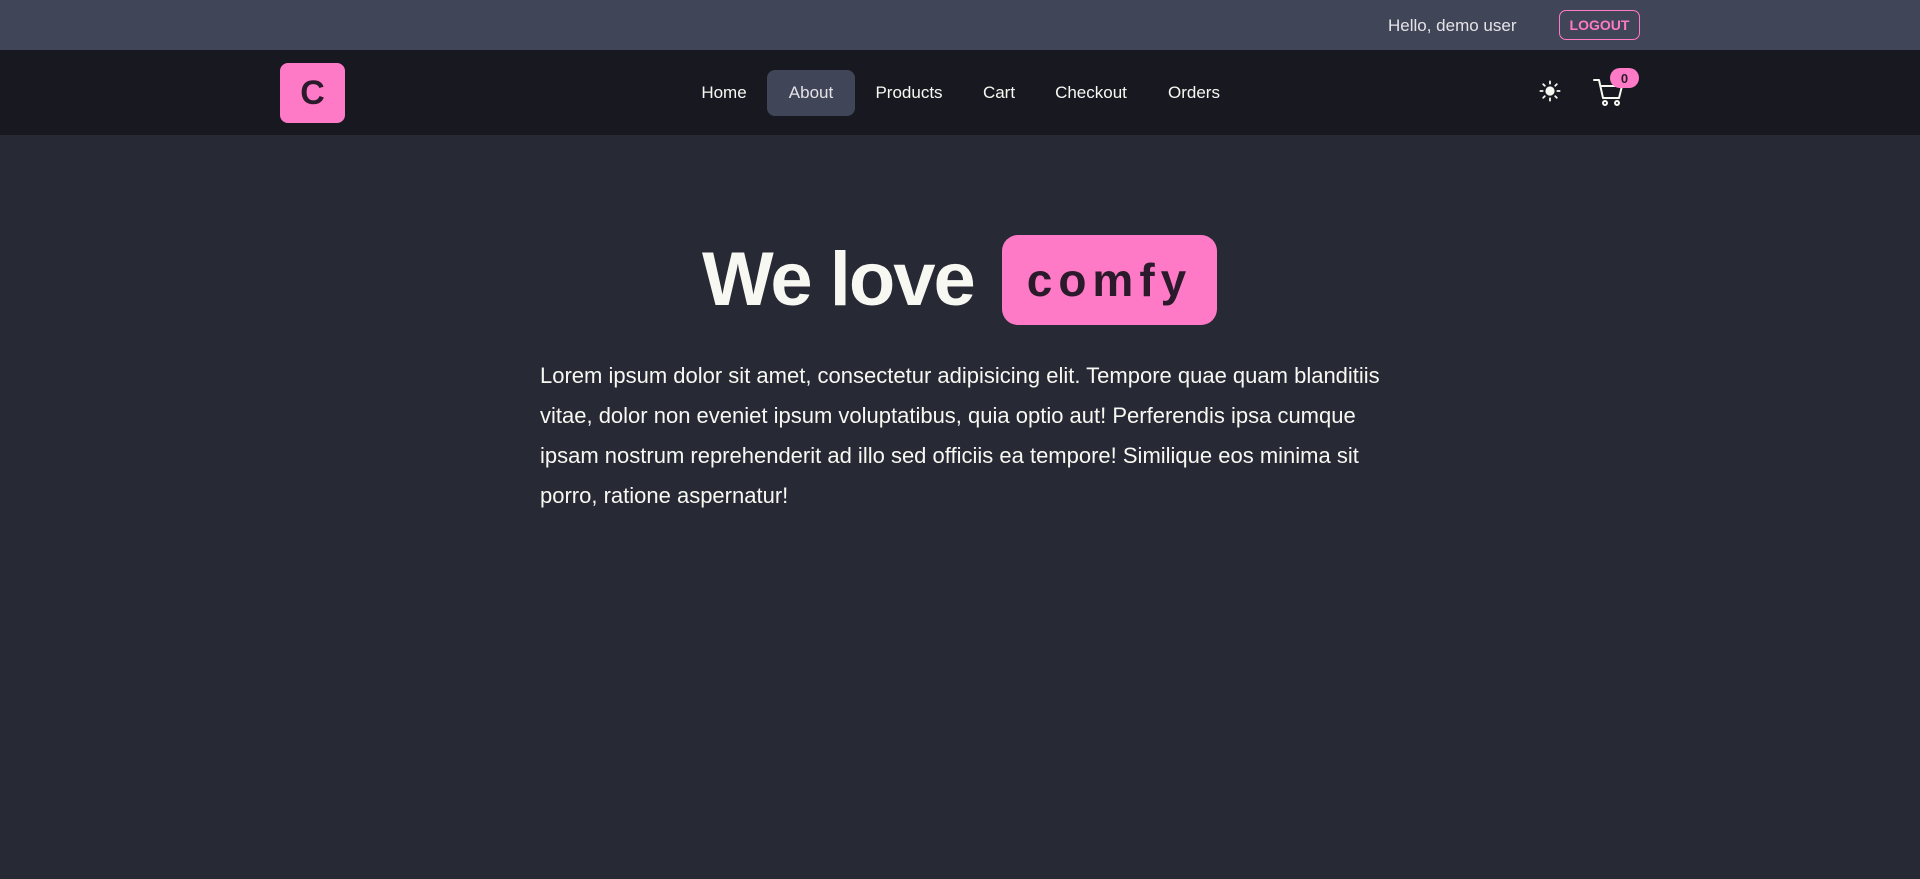 Image resolution: width=1920 pixels, height=879 pixels. What do you see at coordinates (999, 93) in the screenshot?
I see `nav-link-cart: Cart` at bounding box center [999, 93].